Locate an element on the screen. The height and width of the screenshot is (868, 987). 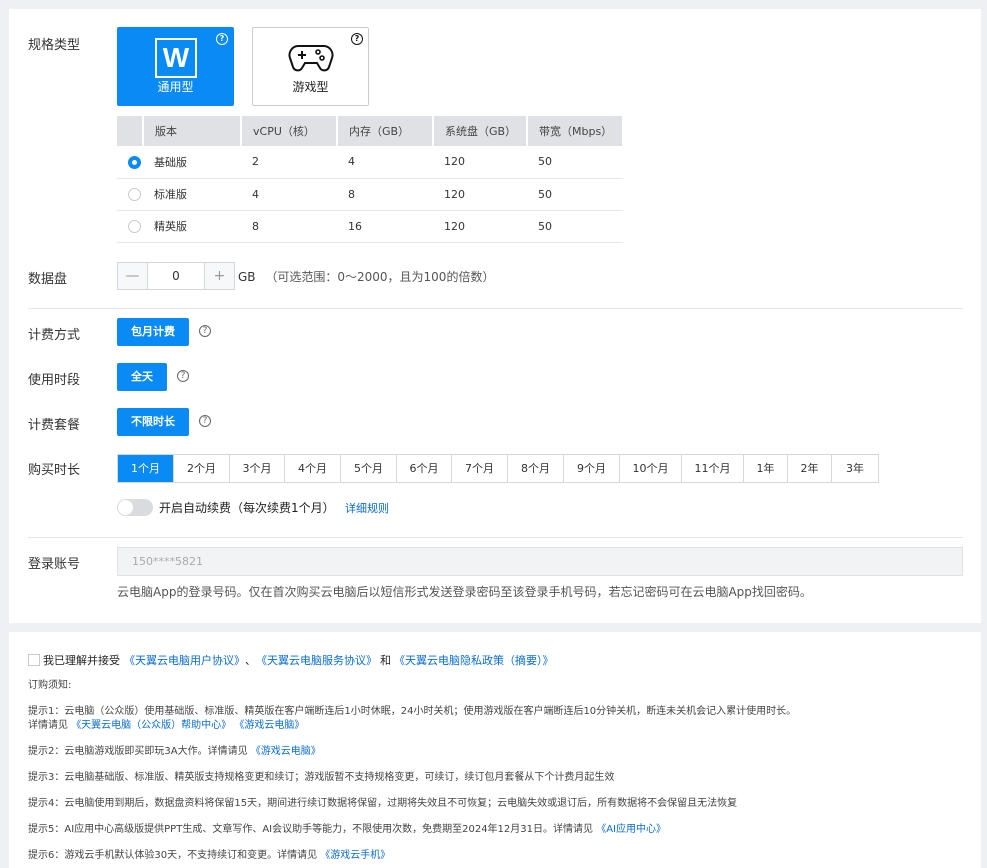
col-header-vcpu: vCPU（核） is located at coordinates (289, 131).